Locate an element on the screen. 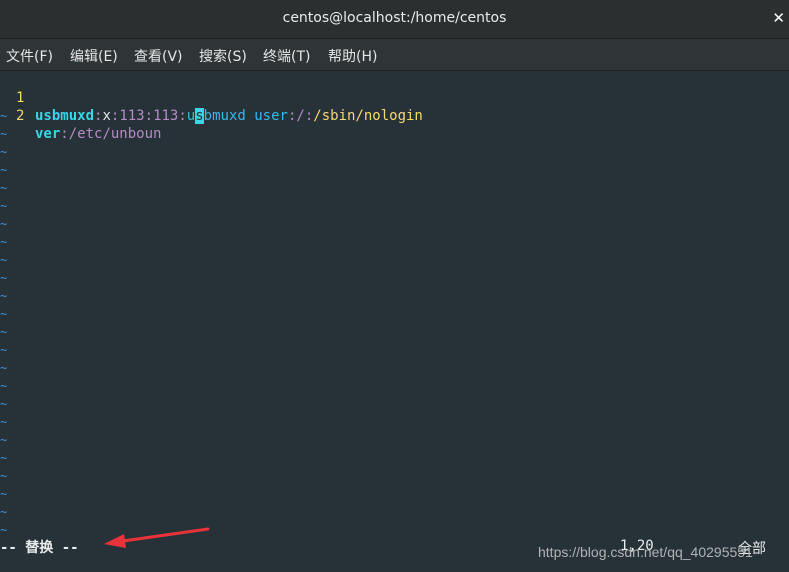 The image size is (789, 572). line-content: ver:/etc/unboun is located at coordinates (98, 134).